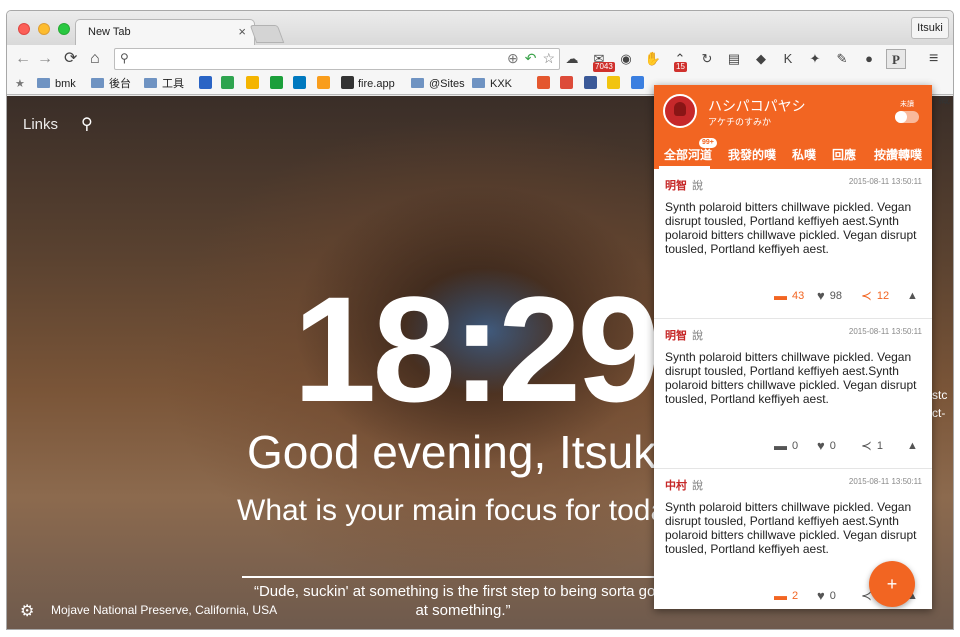 The image size is (960, 637). What do you see at coordinates (930, 28) in the screenshot?
I see `profile-button: Itsuki` at bounding box center [930, 28].